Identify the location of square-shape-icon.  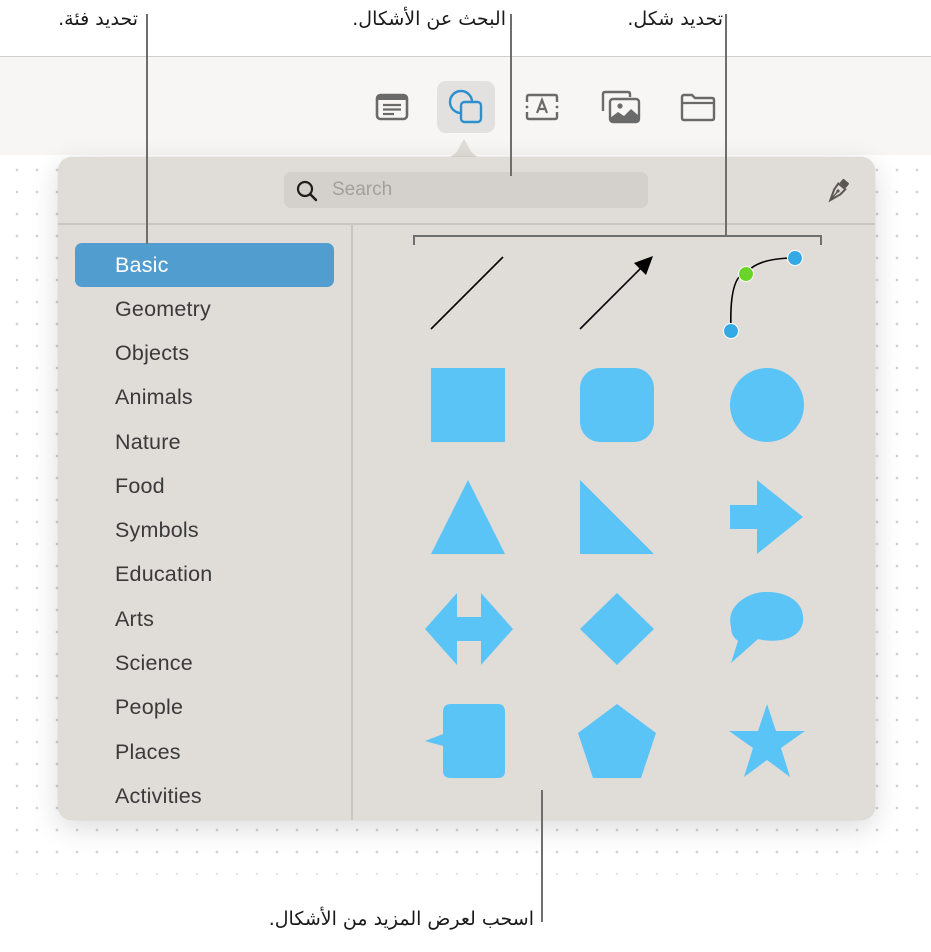
(468, 405).